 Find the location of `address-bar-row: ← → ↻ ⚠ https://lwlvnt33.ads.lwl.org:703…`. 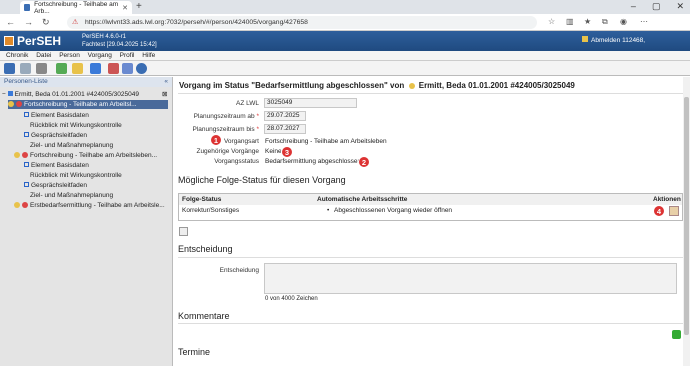

address-bar-row: ← → ↻ ⚠ https://lwlvnt33.ads.lwl.org:703… is located at coordinates (345, 22).